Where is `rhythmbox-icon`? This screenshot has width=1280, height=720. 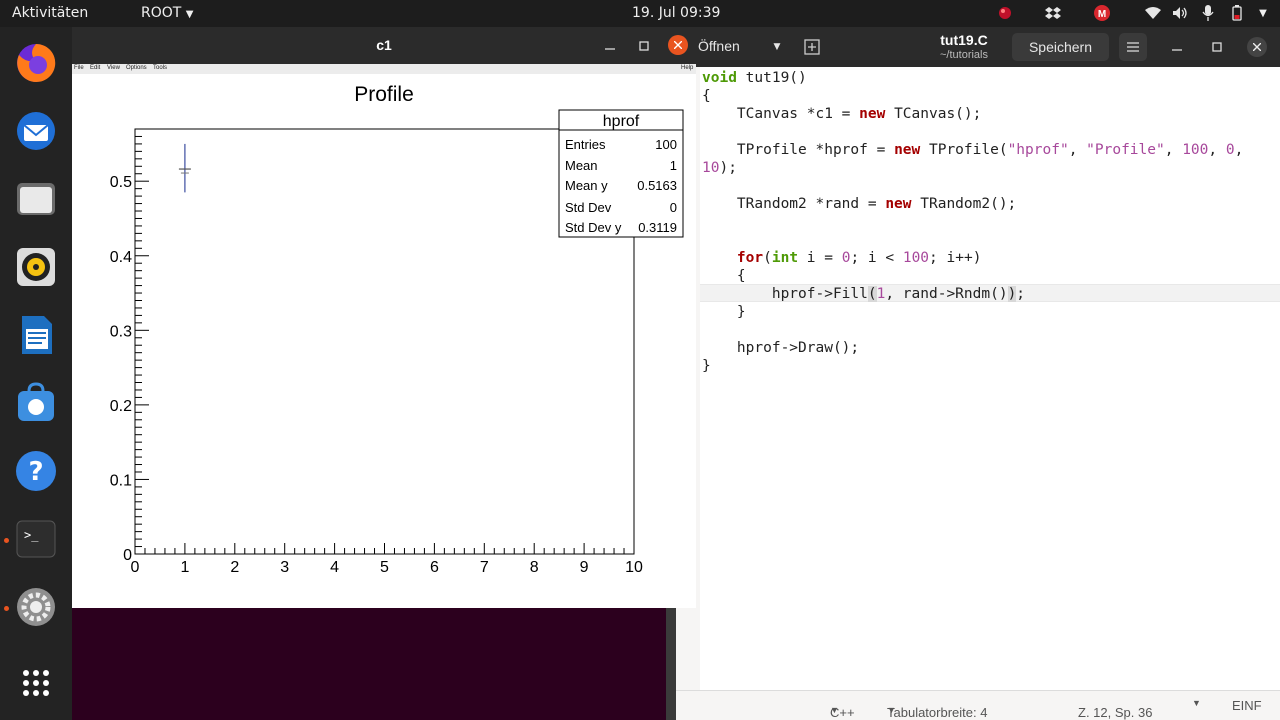 rhythmbox-icon is located at coordinates (36, 267).